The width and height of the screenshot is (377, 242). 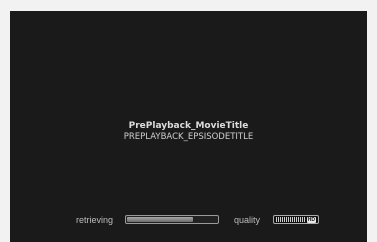 What do you see at coordinates (95, 220) in the screenshot?
I see `retrieving-label: retrieving` at bounding box center [95, 220].